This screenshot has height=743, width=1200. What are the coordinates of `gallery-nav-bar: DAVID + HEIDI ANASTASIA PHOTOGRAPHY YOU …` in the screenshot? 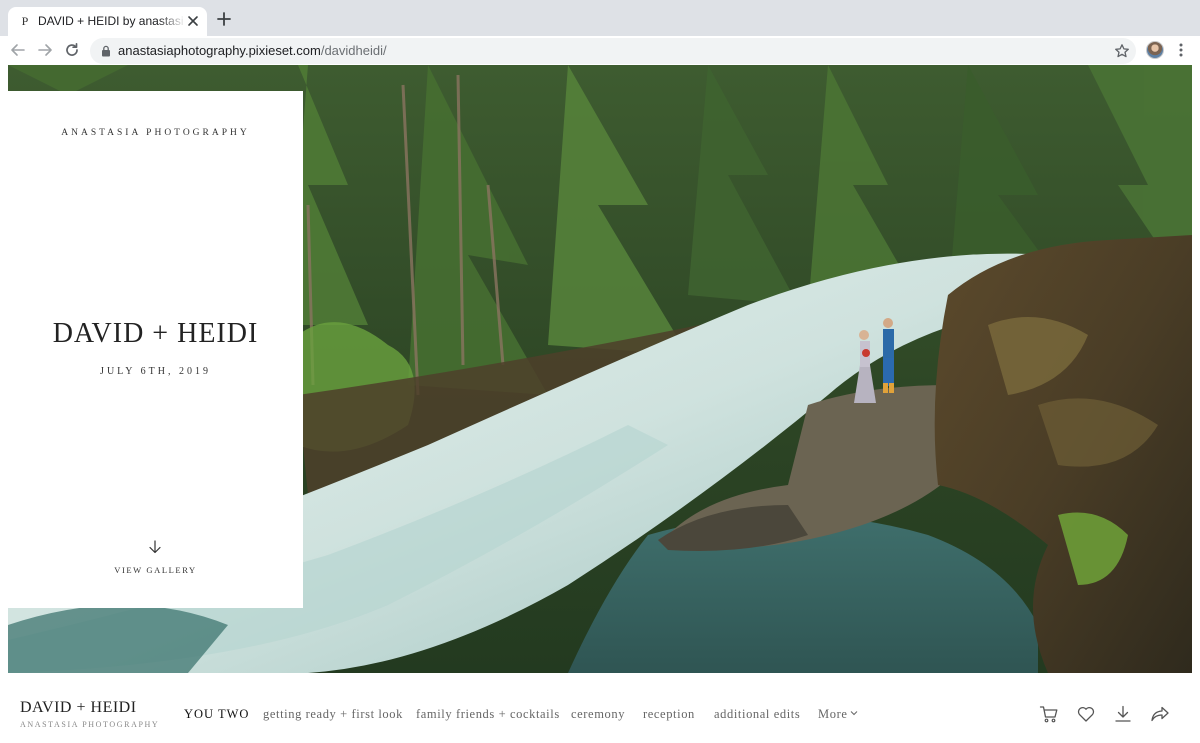 It's located at (600, 708).